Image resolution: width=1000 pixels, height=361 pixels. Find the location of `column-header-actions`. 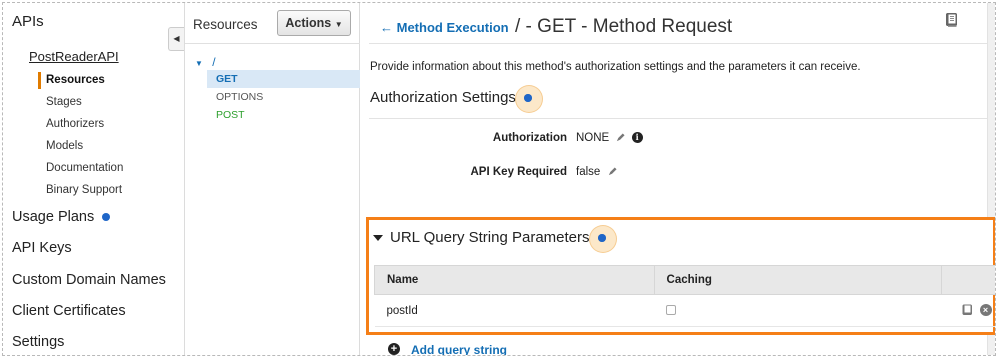

column-header-actions is located at coordinates (968, 280).